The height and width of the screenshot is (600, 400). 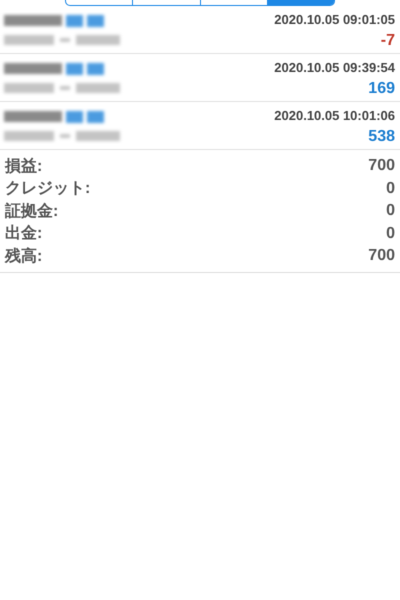 I want to click on summary-label: 出金:, so click(x=23, y=234).